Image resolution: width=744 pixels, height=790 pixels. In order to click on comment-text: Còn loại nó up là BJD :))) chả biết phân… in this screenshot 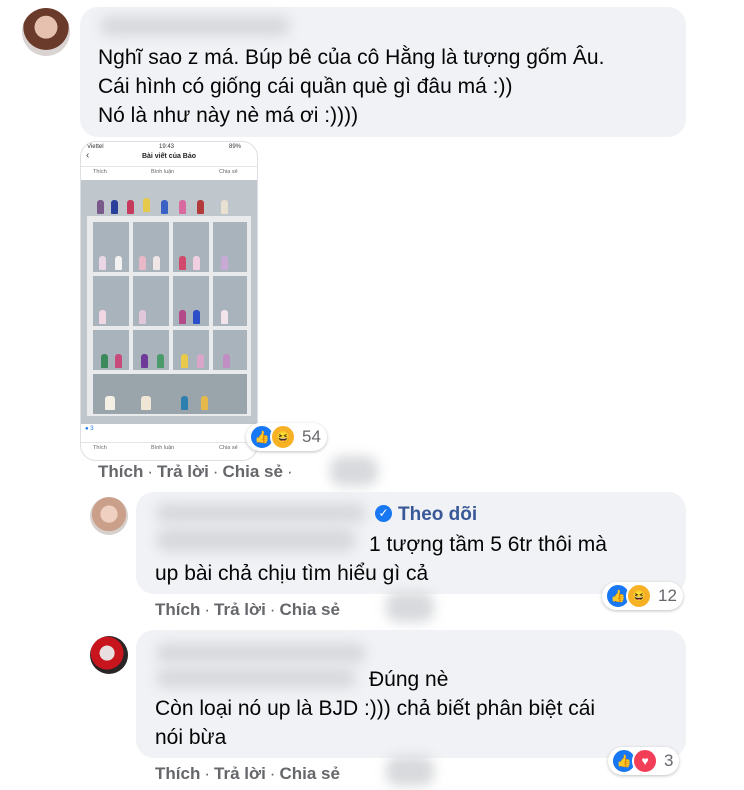, I will do `click(375, 708)`.